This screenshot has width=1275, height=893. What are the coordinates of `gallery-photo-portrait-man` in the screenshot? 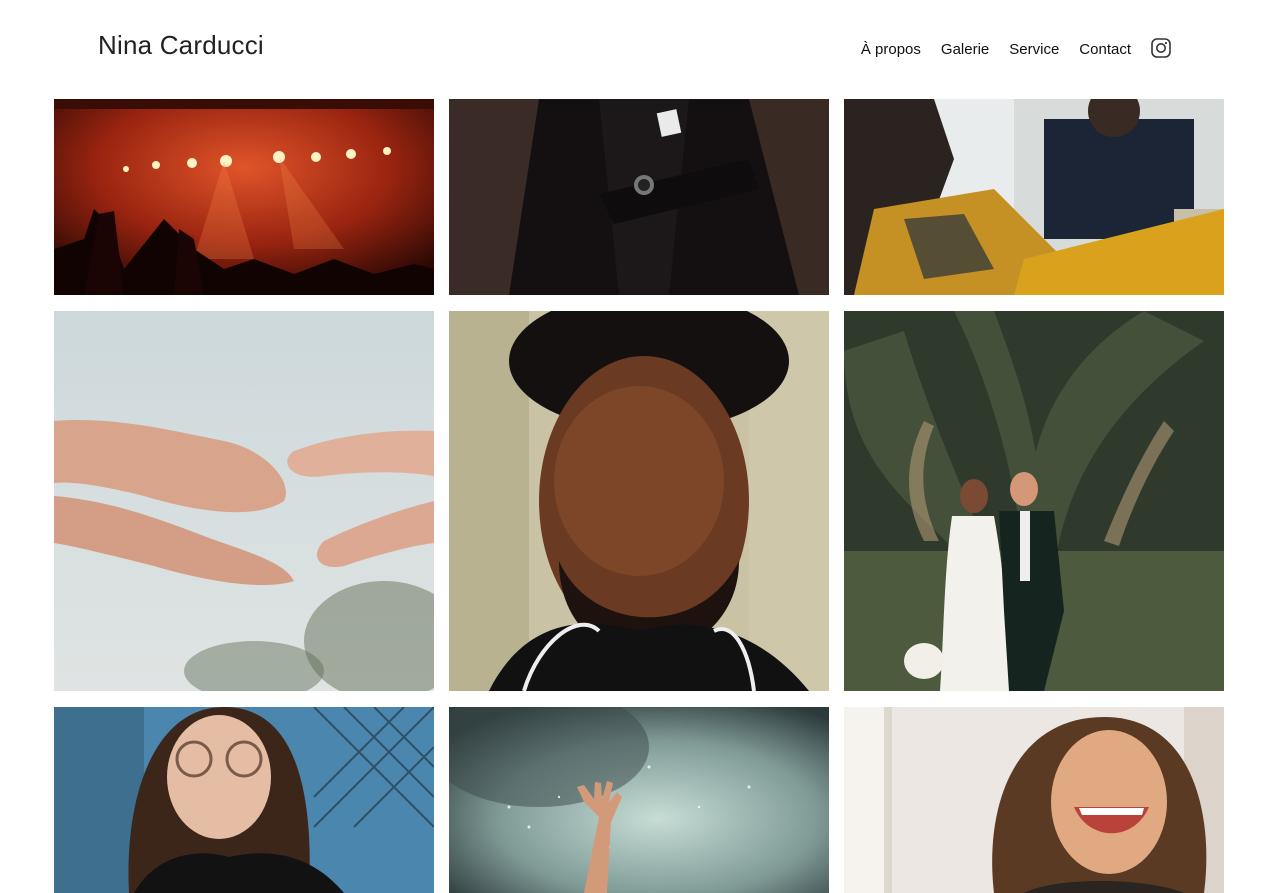 It's located at (639, 501).